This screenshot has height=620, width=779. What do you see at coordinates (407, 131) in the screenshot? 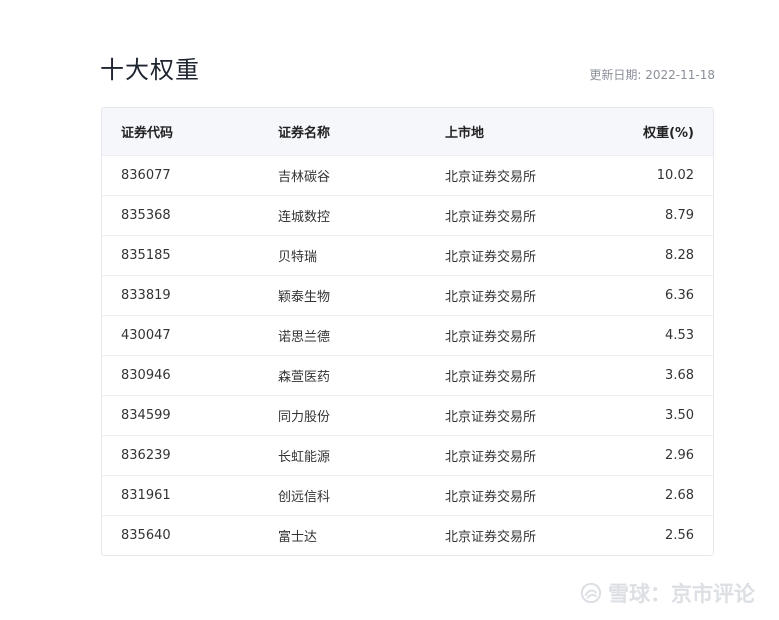
I see `table-header-row: 证券代码 证券名称 上市地 权重(%)` at bounding box center [407, 131].